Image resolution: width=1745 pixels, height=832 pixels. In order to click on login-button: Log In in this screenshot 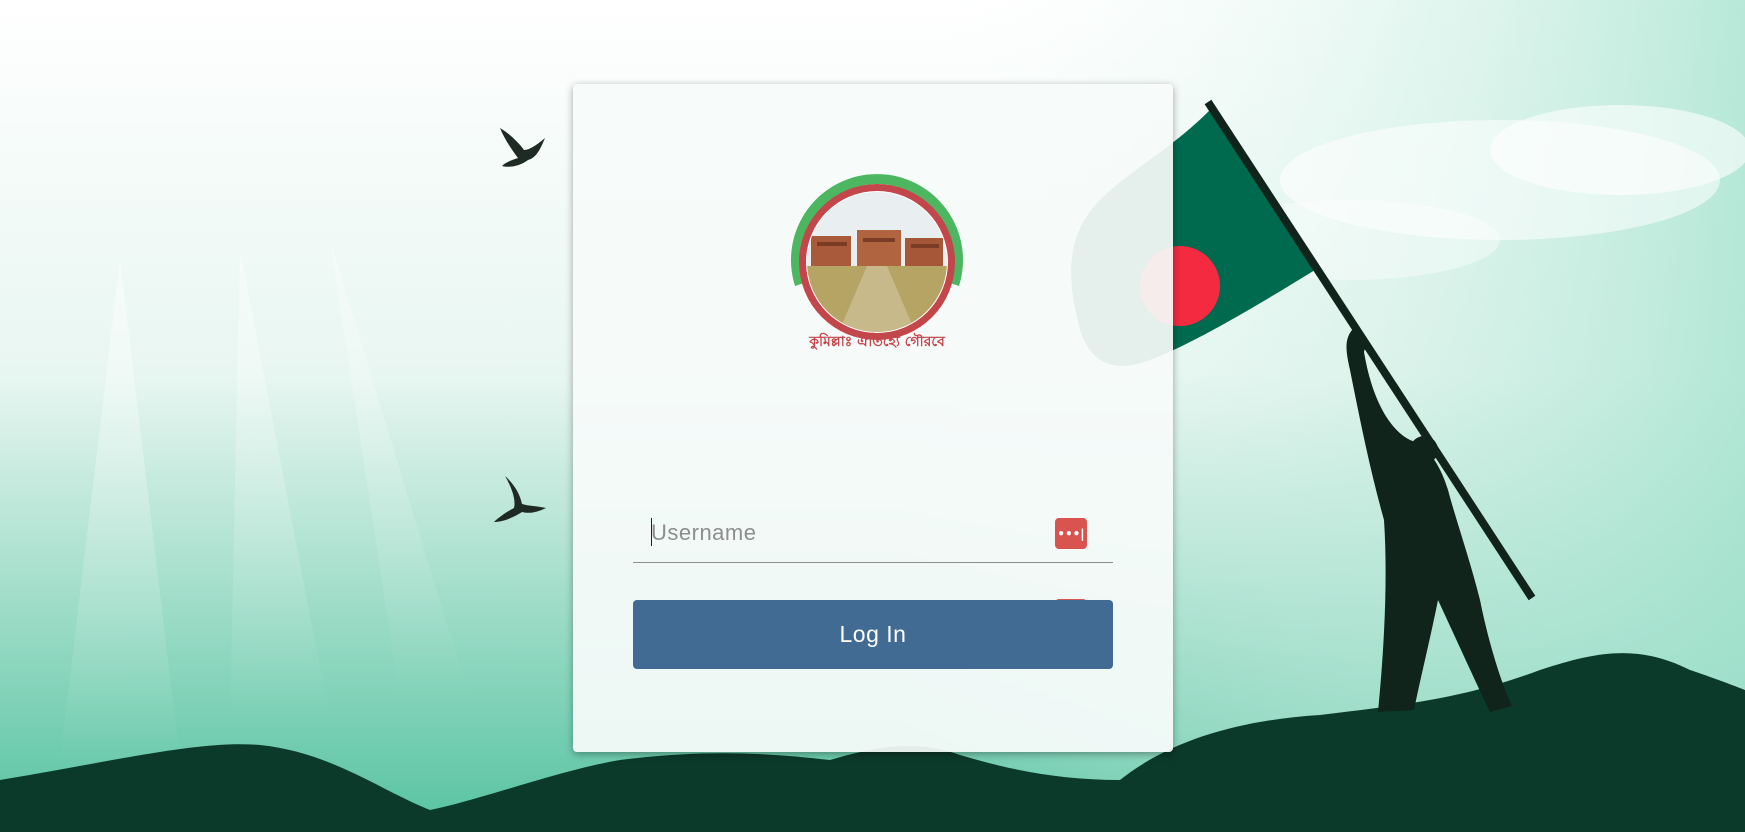, I will do `click(873, 634)`.